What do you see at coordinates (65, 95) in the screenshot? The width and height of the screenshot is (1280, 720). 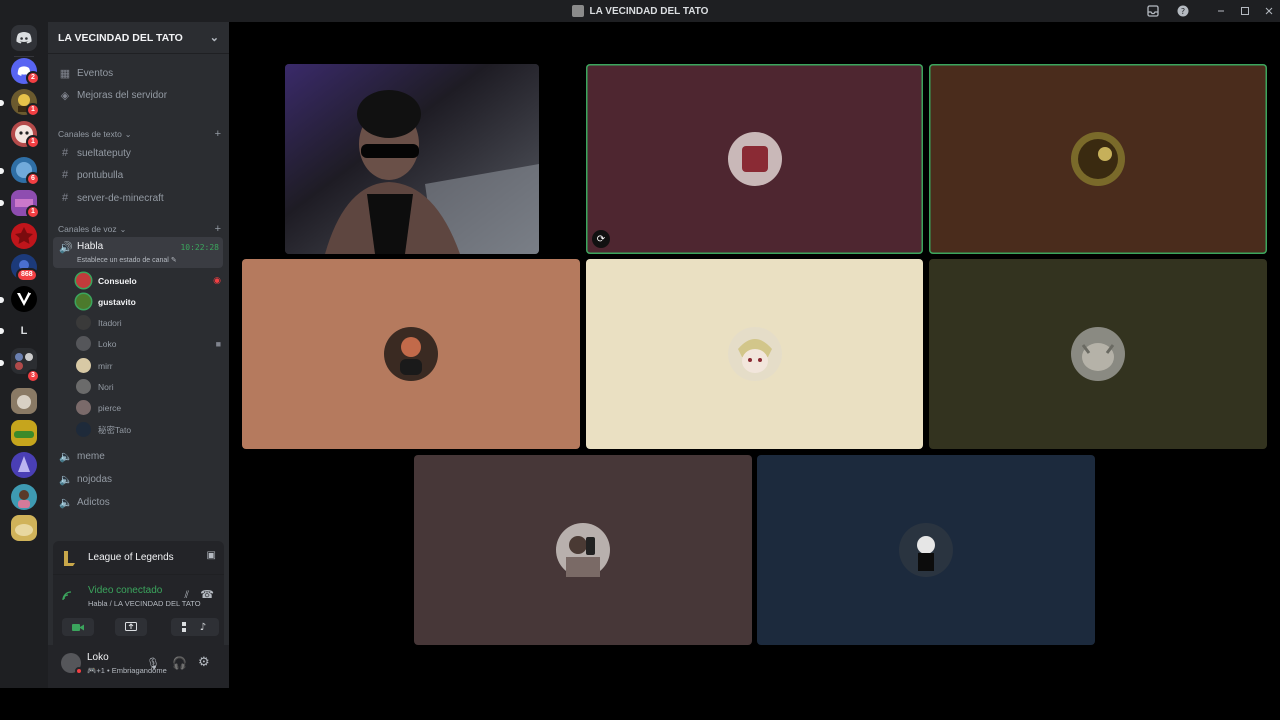 I see `boost-icon: ◈` at bounding box center [65, 95].